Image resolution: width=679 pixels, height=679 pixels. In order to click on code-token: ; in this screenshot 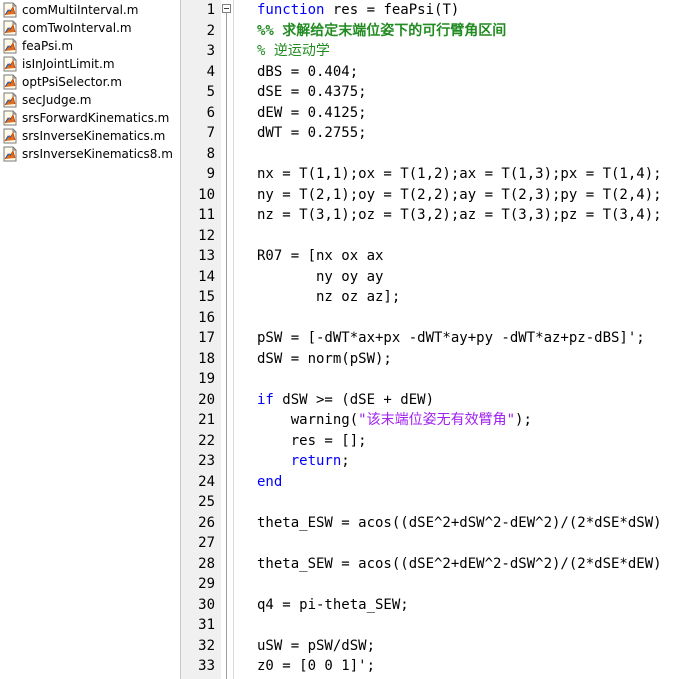, I will do `click(345, 461)`.